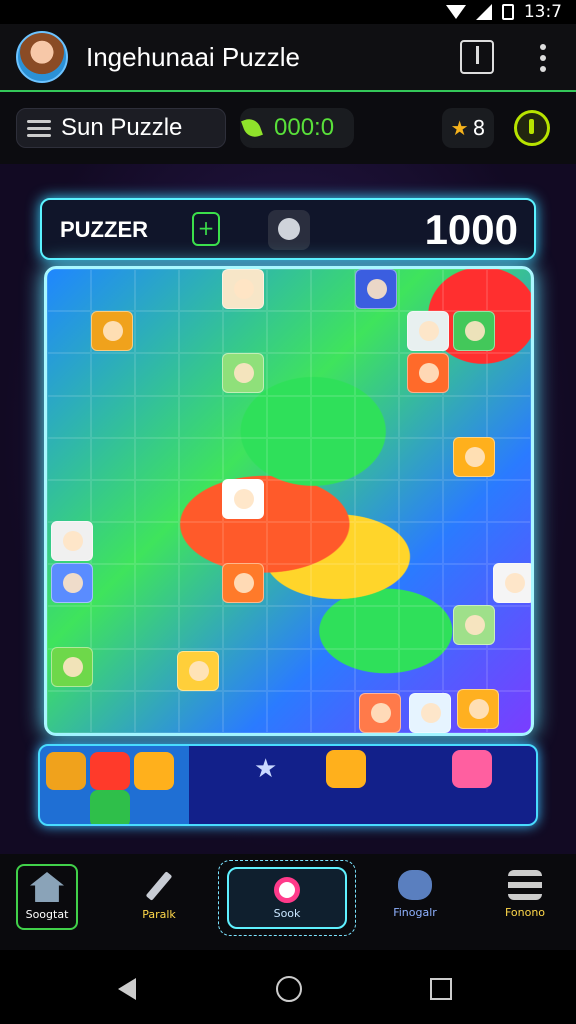 The width and height of the screenshot is (576, 1024). I want to click on battery-icon, so click(507, 12).